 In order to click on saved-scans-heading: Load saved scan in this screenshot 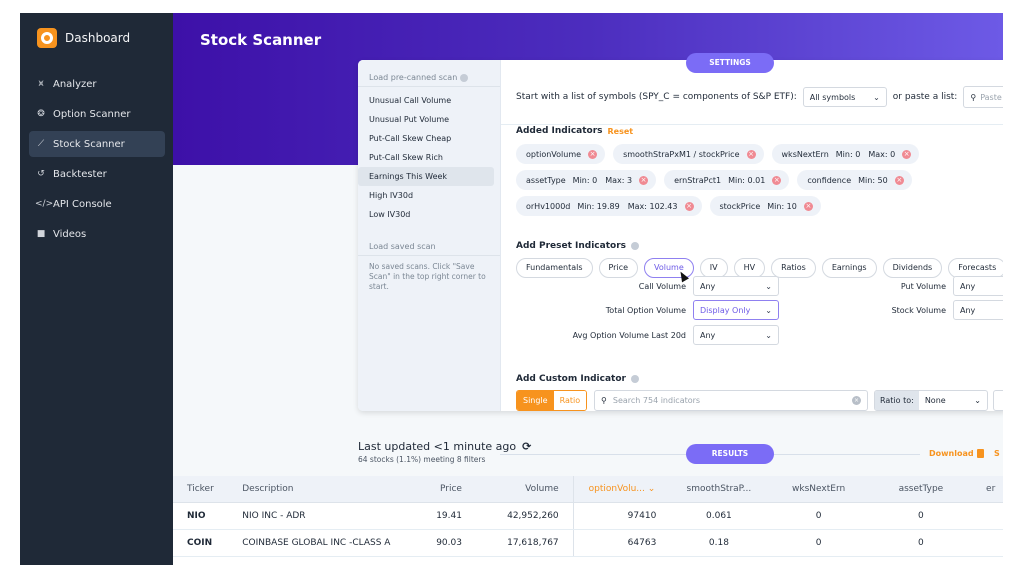, I will do `click(429, 242)`.